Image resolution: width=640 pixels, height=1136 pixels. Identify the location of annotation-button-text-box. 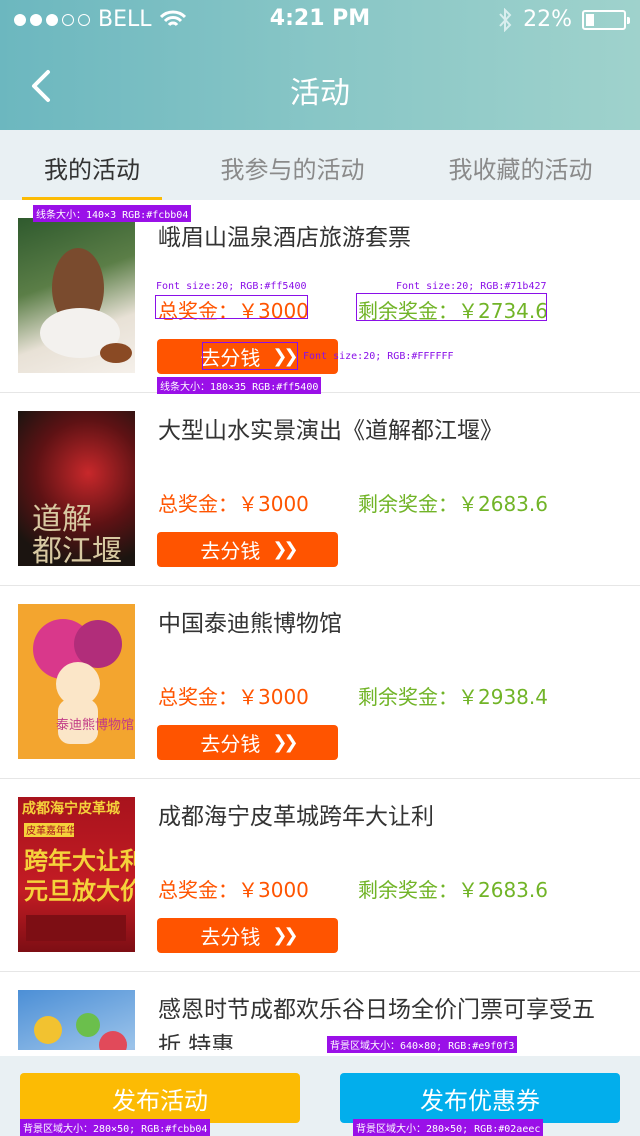
(250, 356).